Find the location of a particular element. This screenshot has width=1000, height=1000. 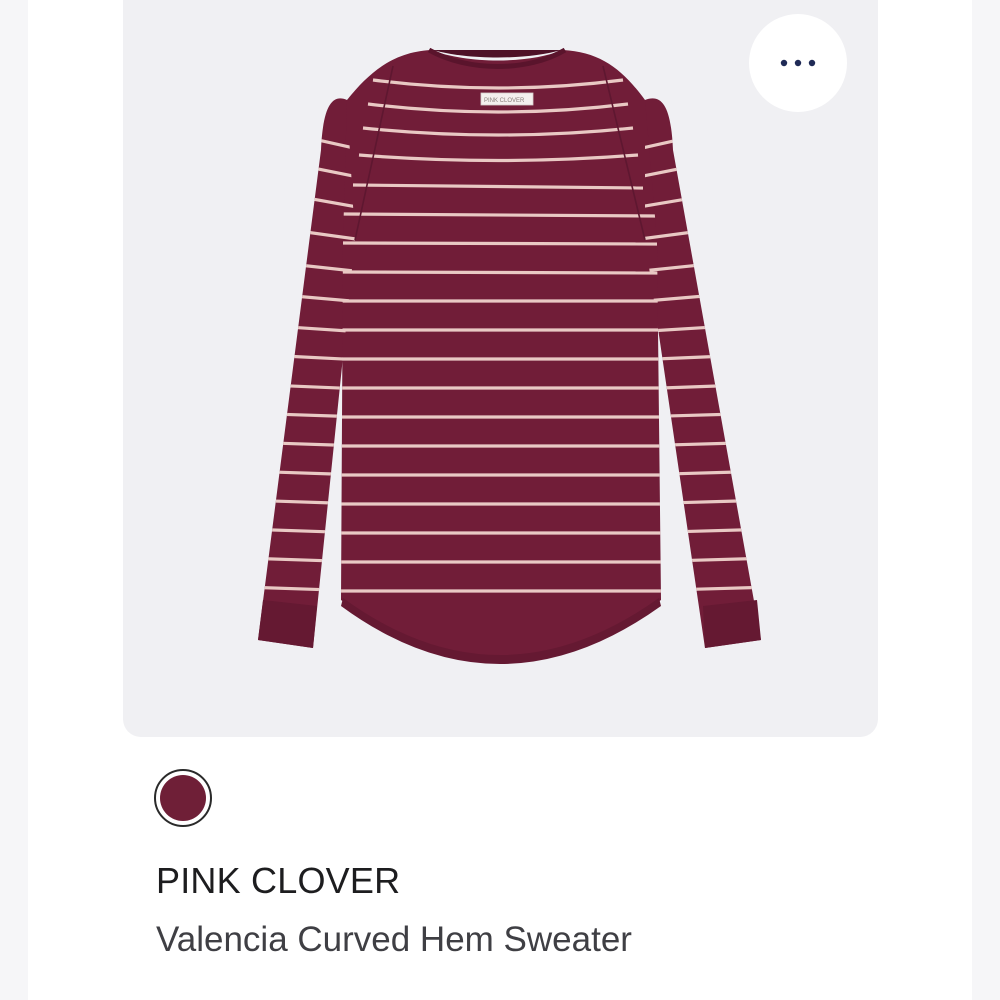

more-horizontal-icon is located at coordinates (798, 63).